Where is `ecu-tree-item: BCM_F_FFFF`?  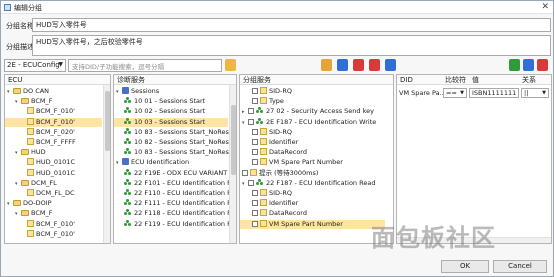 ecu-tree-item: BCM_F_FFFF is located at coordinates (53, 142).